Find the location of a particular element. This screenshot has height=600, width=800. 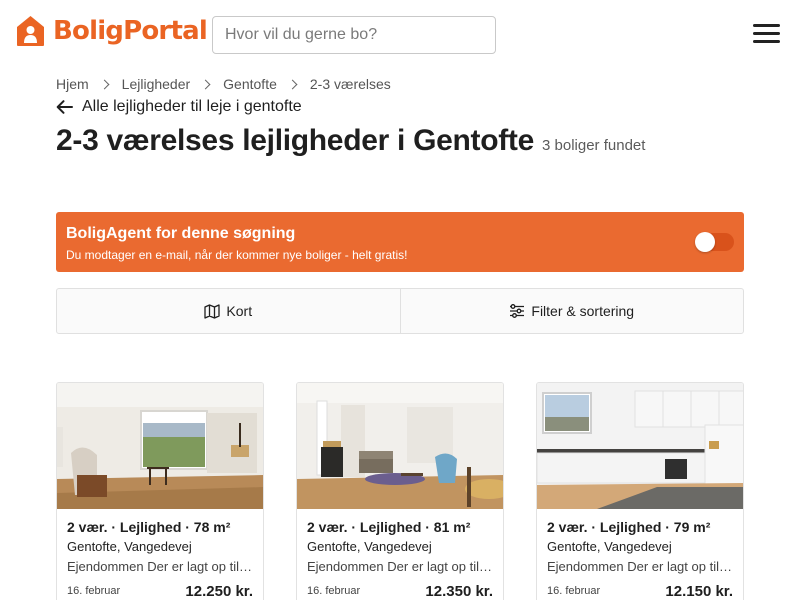

arrow-left-icon is located at coordinates (64, 107).